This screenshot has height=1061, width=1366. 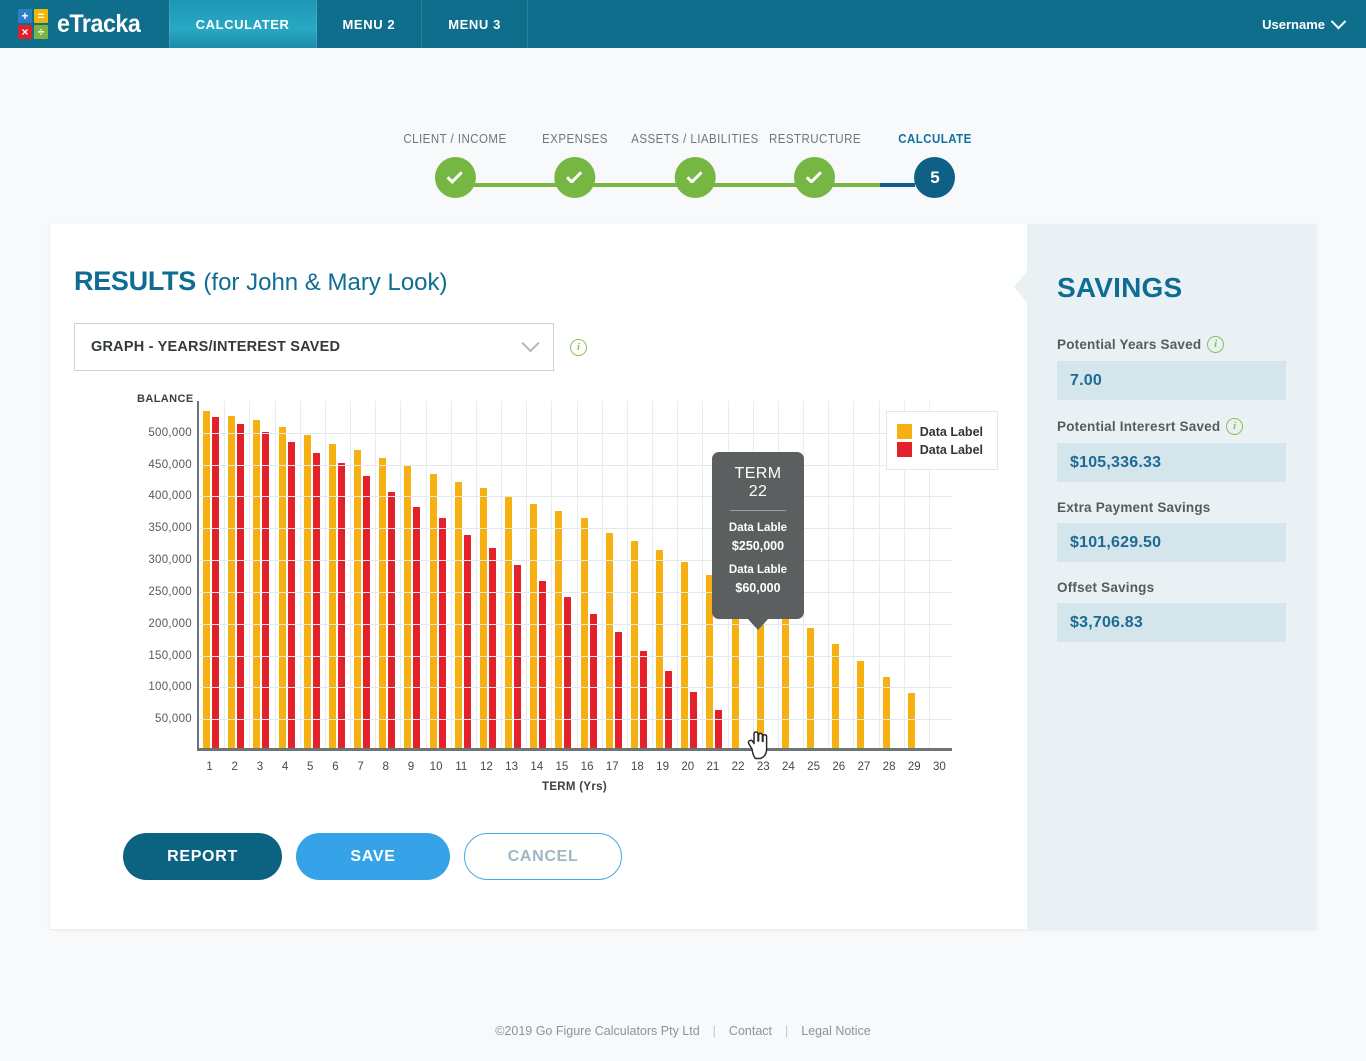 What do you see at coordinates (314, 347) in the screenshot?
I see `graph-type-select: GRAPH - YEARS/INTEREST SAVED` at bounding box center [314, 347].